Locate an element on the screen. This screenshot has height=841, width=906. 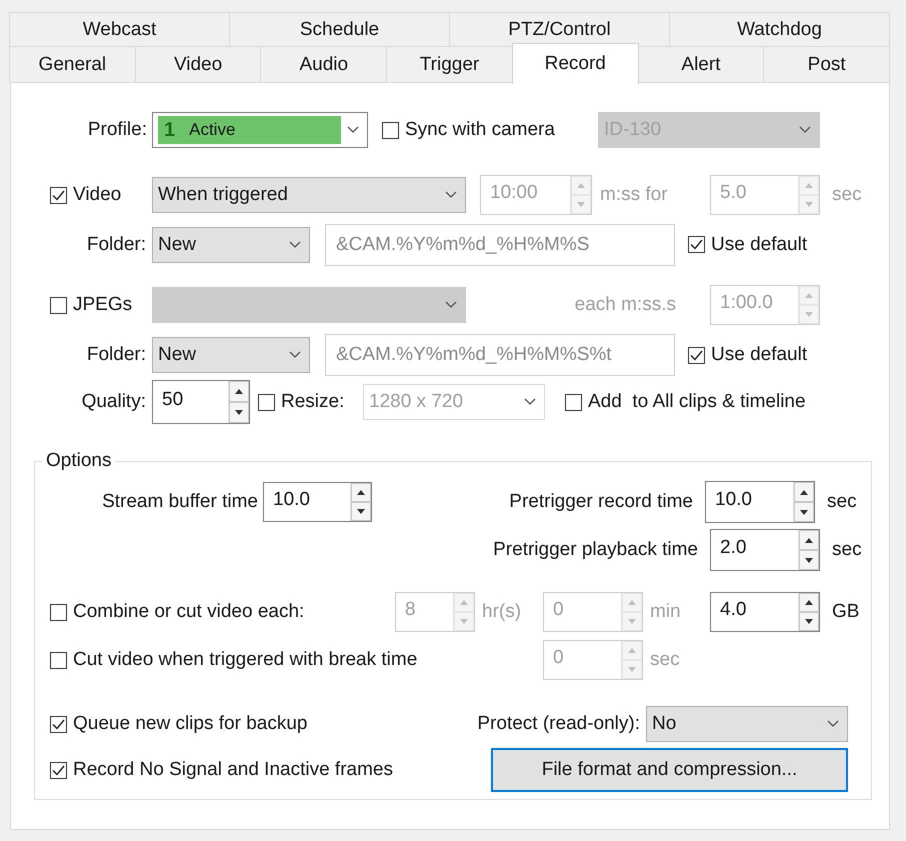
tab: Webcast is located at coordinates (119, 29).